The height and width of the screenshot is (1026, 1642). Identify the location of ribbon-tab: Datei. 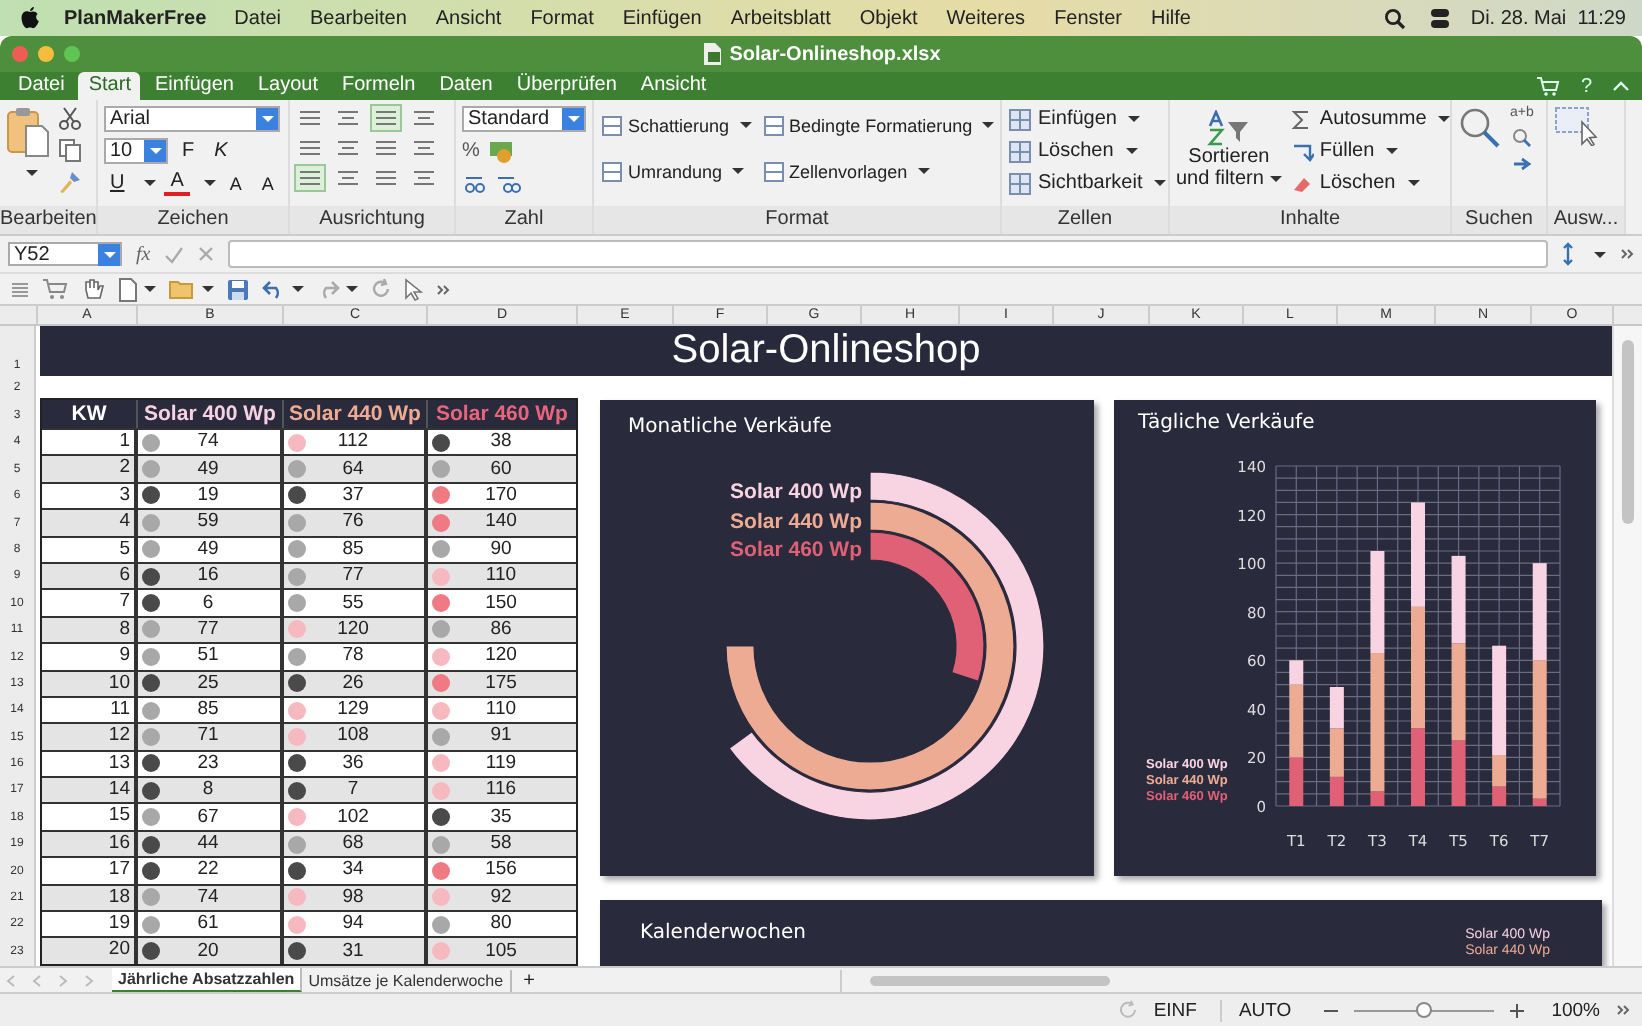
(41, 86).